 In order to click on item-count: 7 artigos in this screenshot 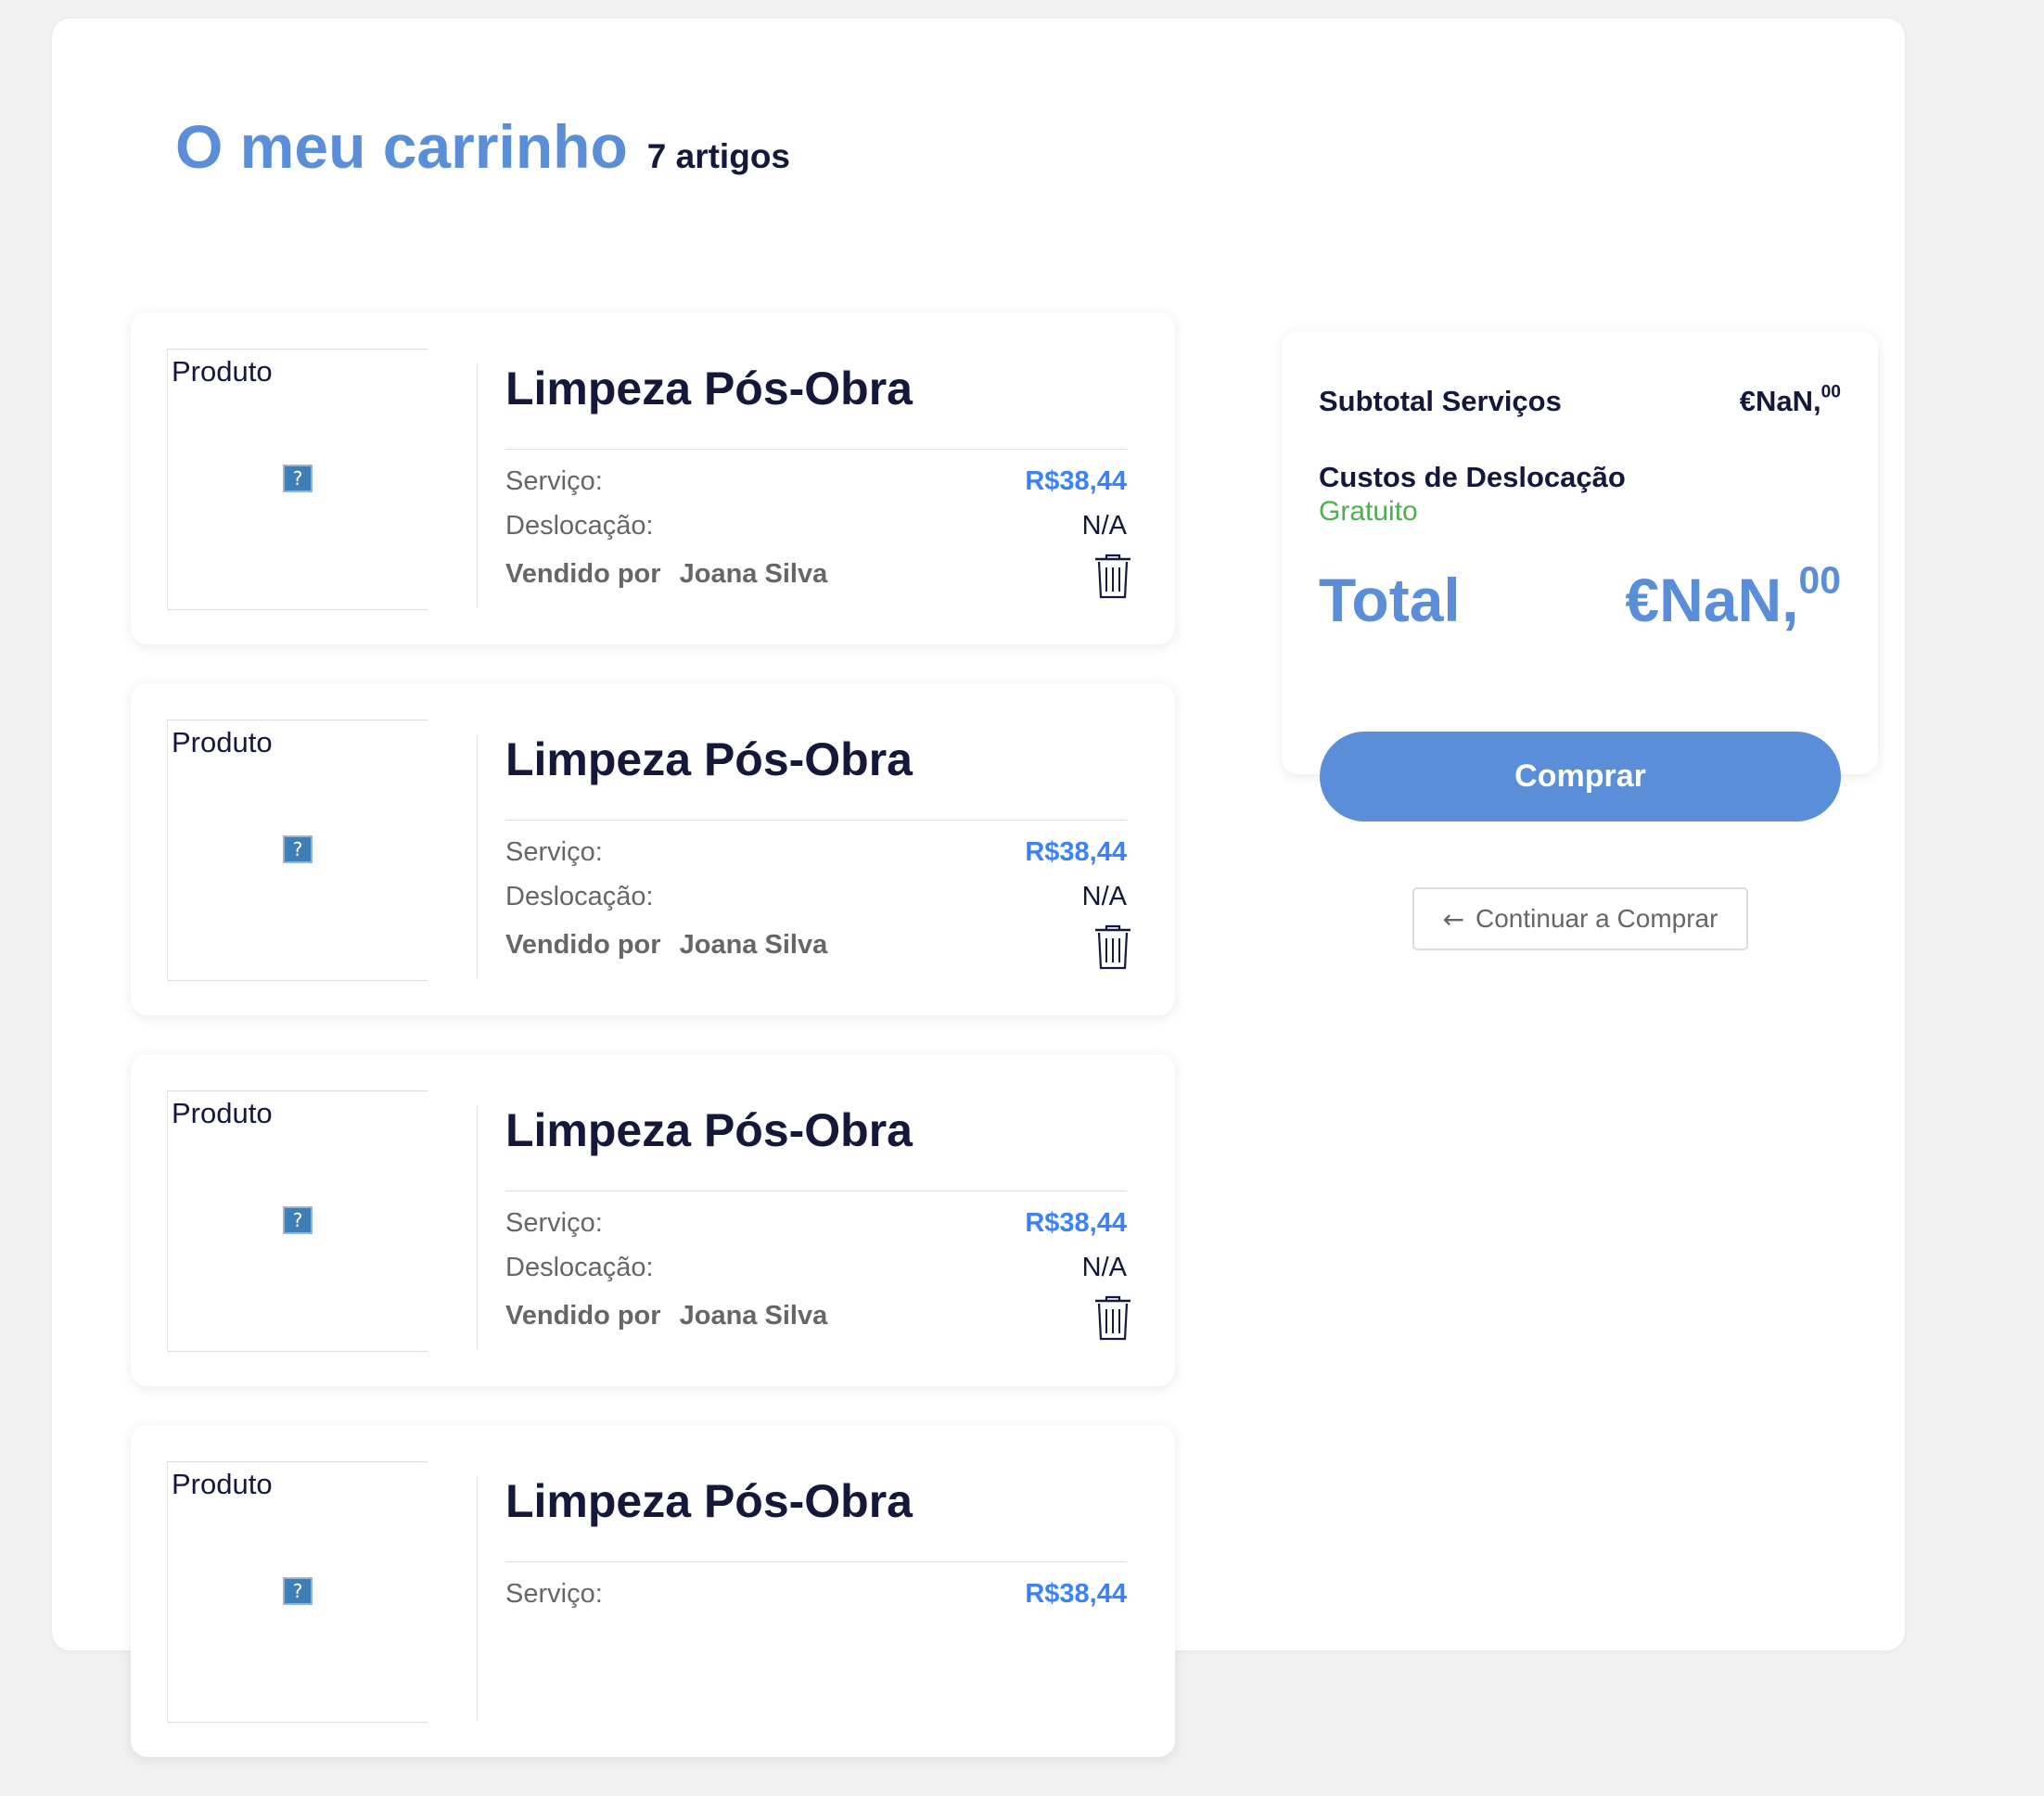, I will do `click(718, 156)`.